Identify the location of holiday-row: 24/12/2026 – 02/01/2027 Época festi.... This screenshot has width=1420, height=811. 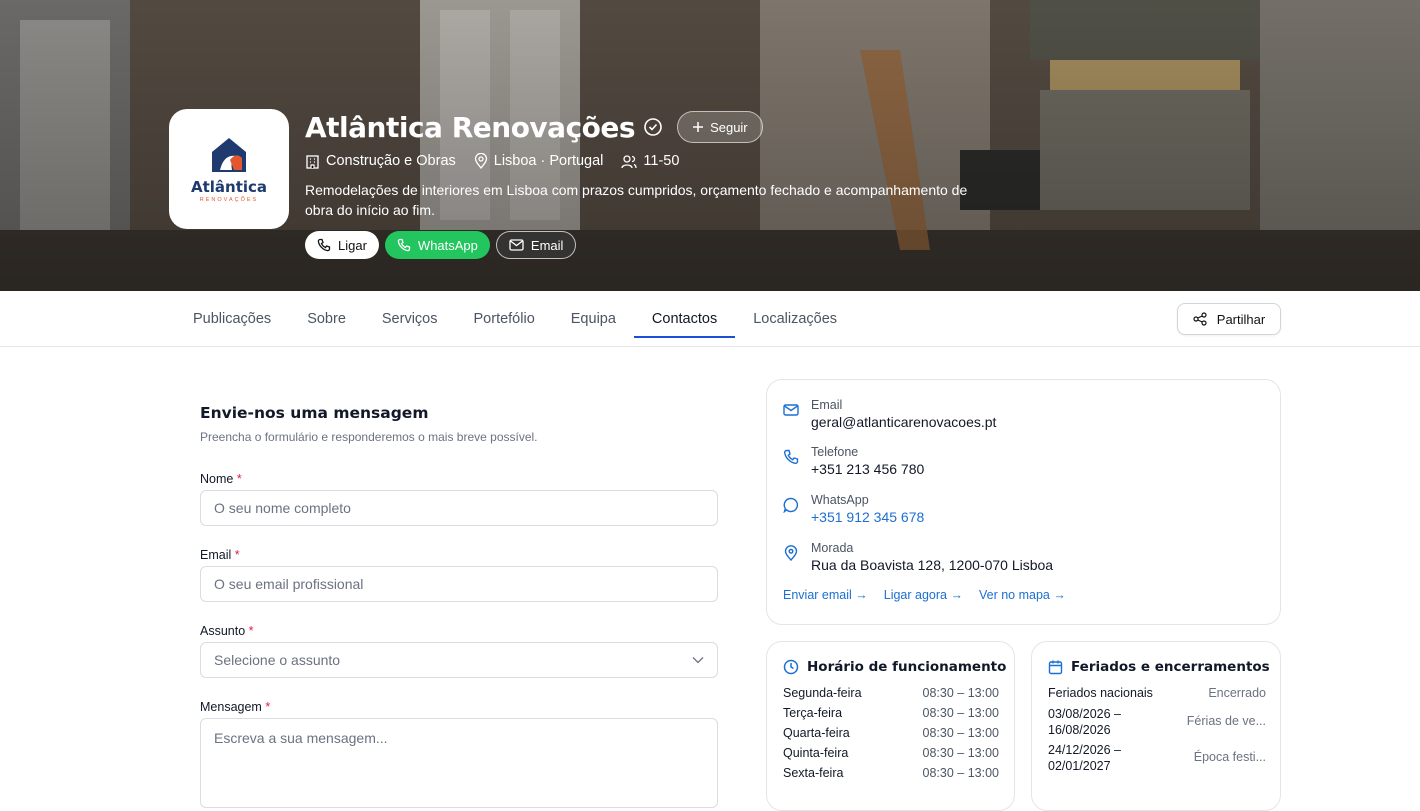
(1157, 758).